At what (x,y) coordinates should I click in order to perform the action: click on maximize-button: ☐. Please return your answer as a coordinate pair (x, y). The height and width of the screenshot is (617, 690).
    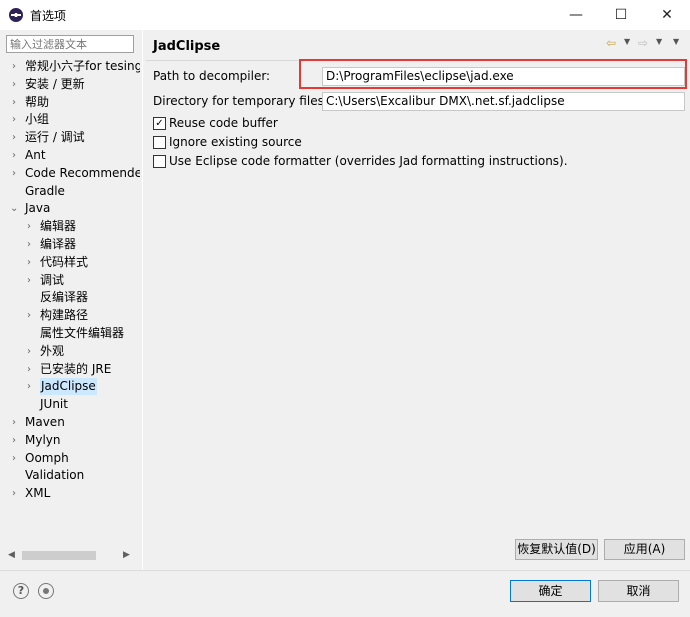
    Looking at the image, I should click on (621, 15).